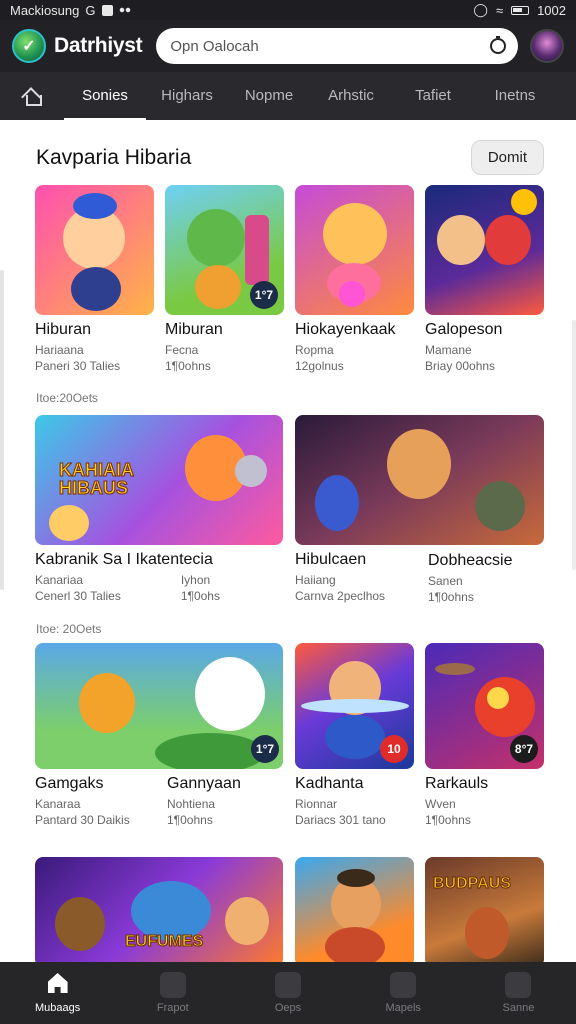 The width and height of the screenshot is (576, 1024). What do you see at coordinates (191, 804) in the screenshot?
I see `card-subtitle: Nohtiena` at bounding box center [191, 804].